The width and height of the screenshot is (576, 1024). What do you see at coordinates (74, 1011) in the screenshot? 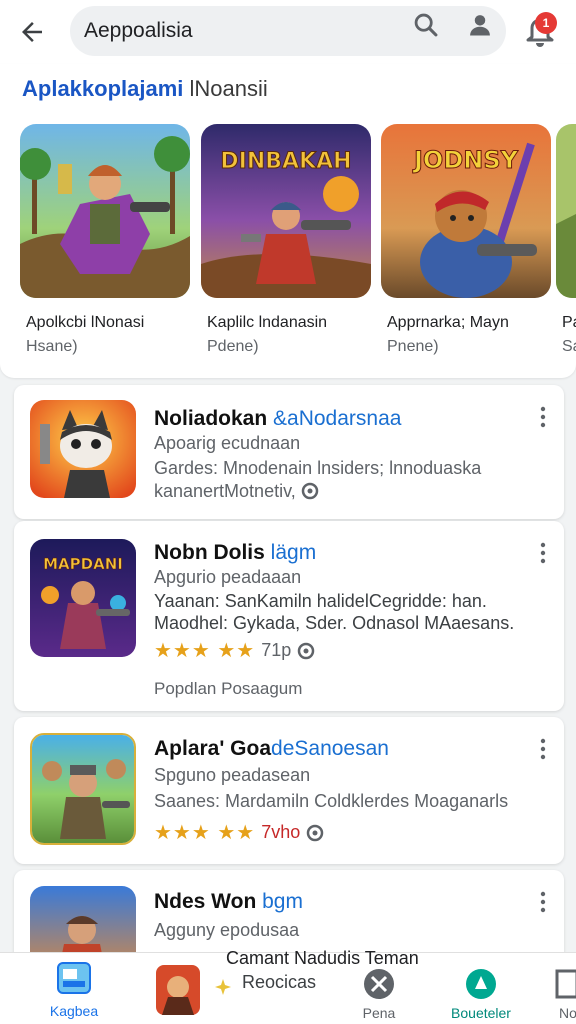
I see `nav-label: Kagbea` at bounding box center [74, 1011].